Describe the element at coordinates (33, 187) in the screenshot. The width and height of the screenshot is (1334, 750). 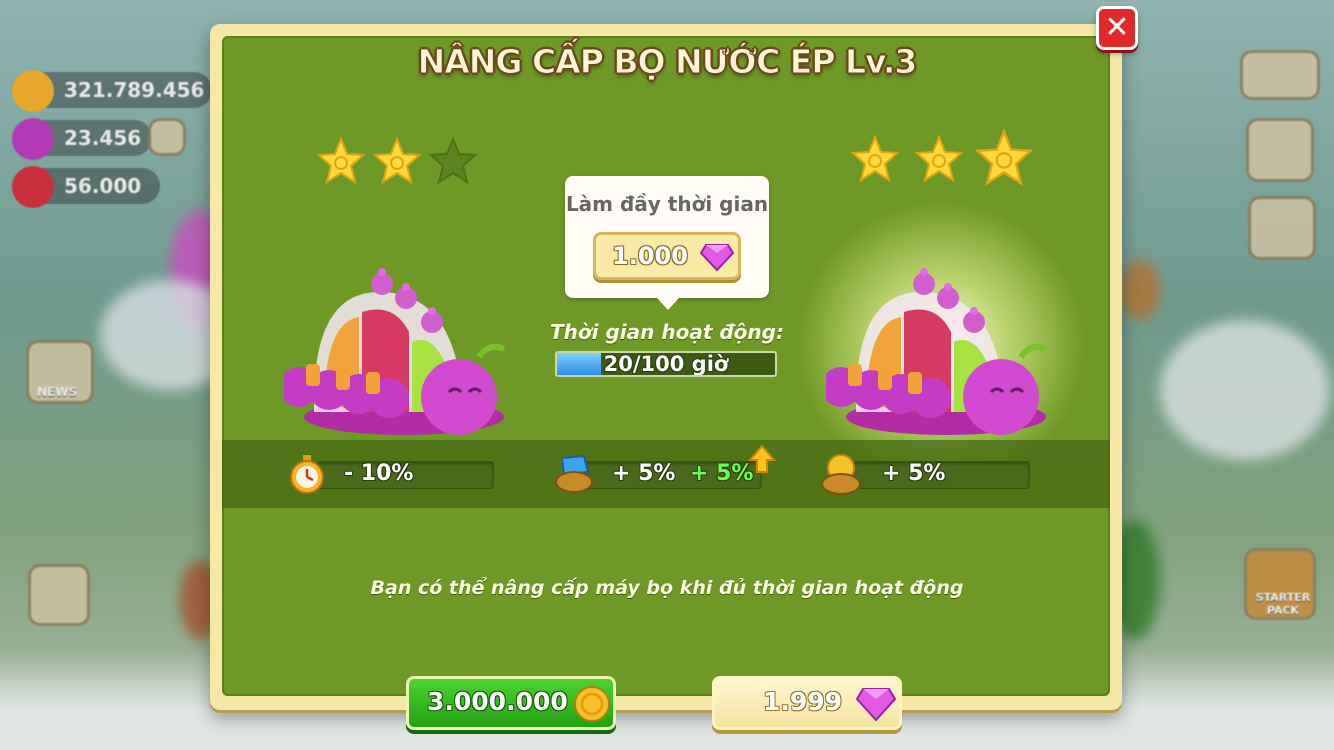
I see `heart-icon` at that location.